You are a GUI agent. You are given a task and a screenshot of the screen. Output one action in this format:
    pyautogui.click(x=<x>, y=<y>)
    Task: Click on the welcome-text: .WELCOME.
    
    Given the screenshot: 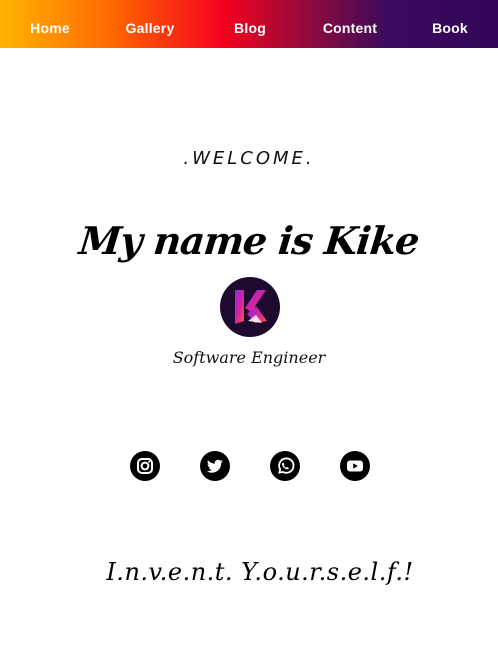 What is the action you would take?
    pyautogui.click(x=249, y=158)
    